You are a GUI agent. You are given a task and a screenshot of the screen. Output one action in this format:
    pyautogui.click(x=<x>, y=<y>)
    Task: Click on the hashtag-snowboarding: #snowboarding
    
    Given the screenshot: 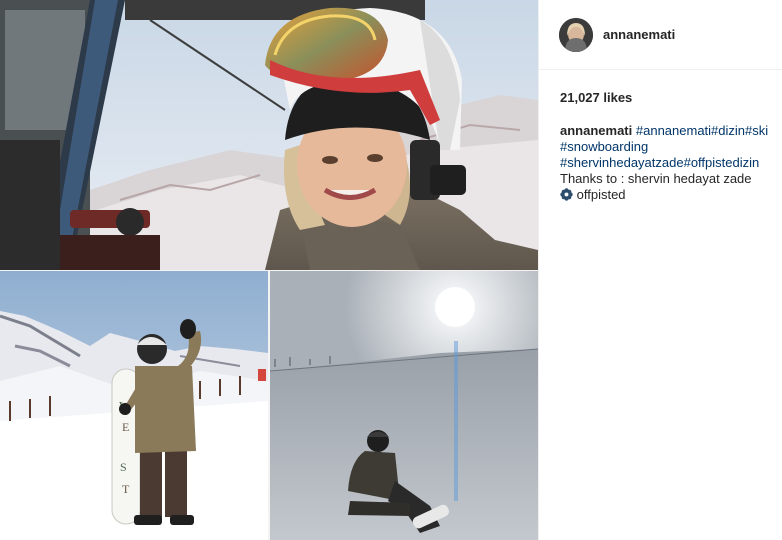 What is the action you would take?
    pyautogui.click(x=604, y=146)
    